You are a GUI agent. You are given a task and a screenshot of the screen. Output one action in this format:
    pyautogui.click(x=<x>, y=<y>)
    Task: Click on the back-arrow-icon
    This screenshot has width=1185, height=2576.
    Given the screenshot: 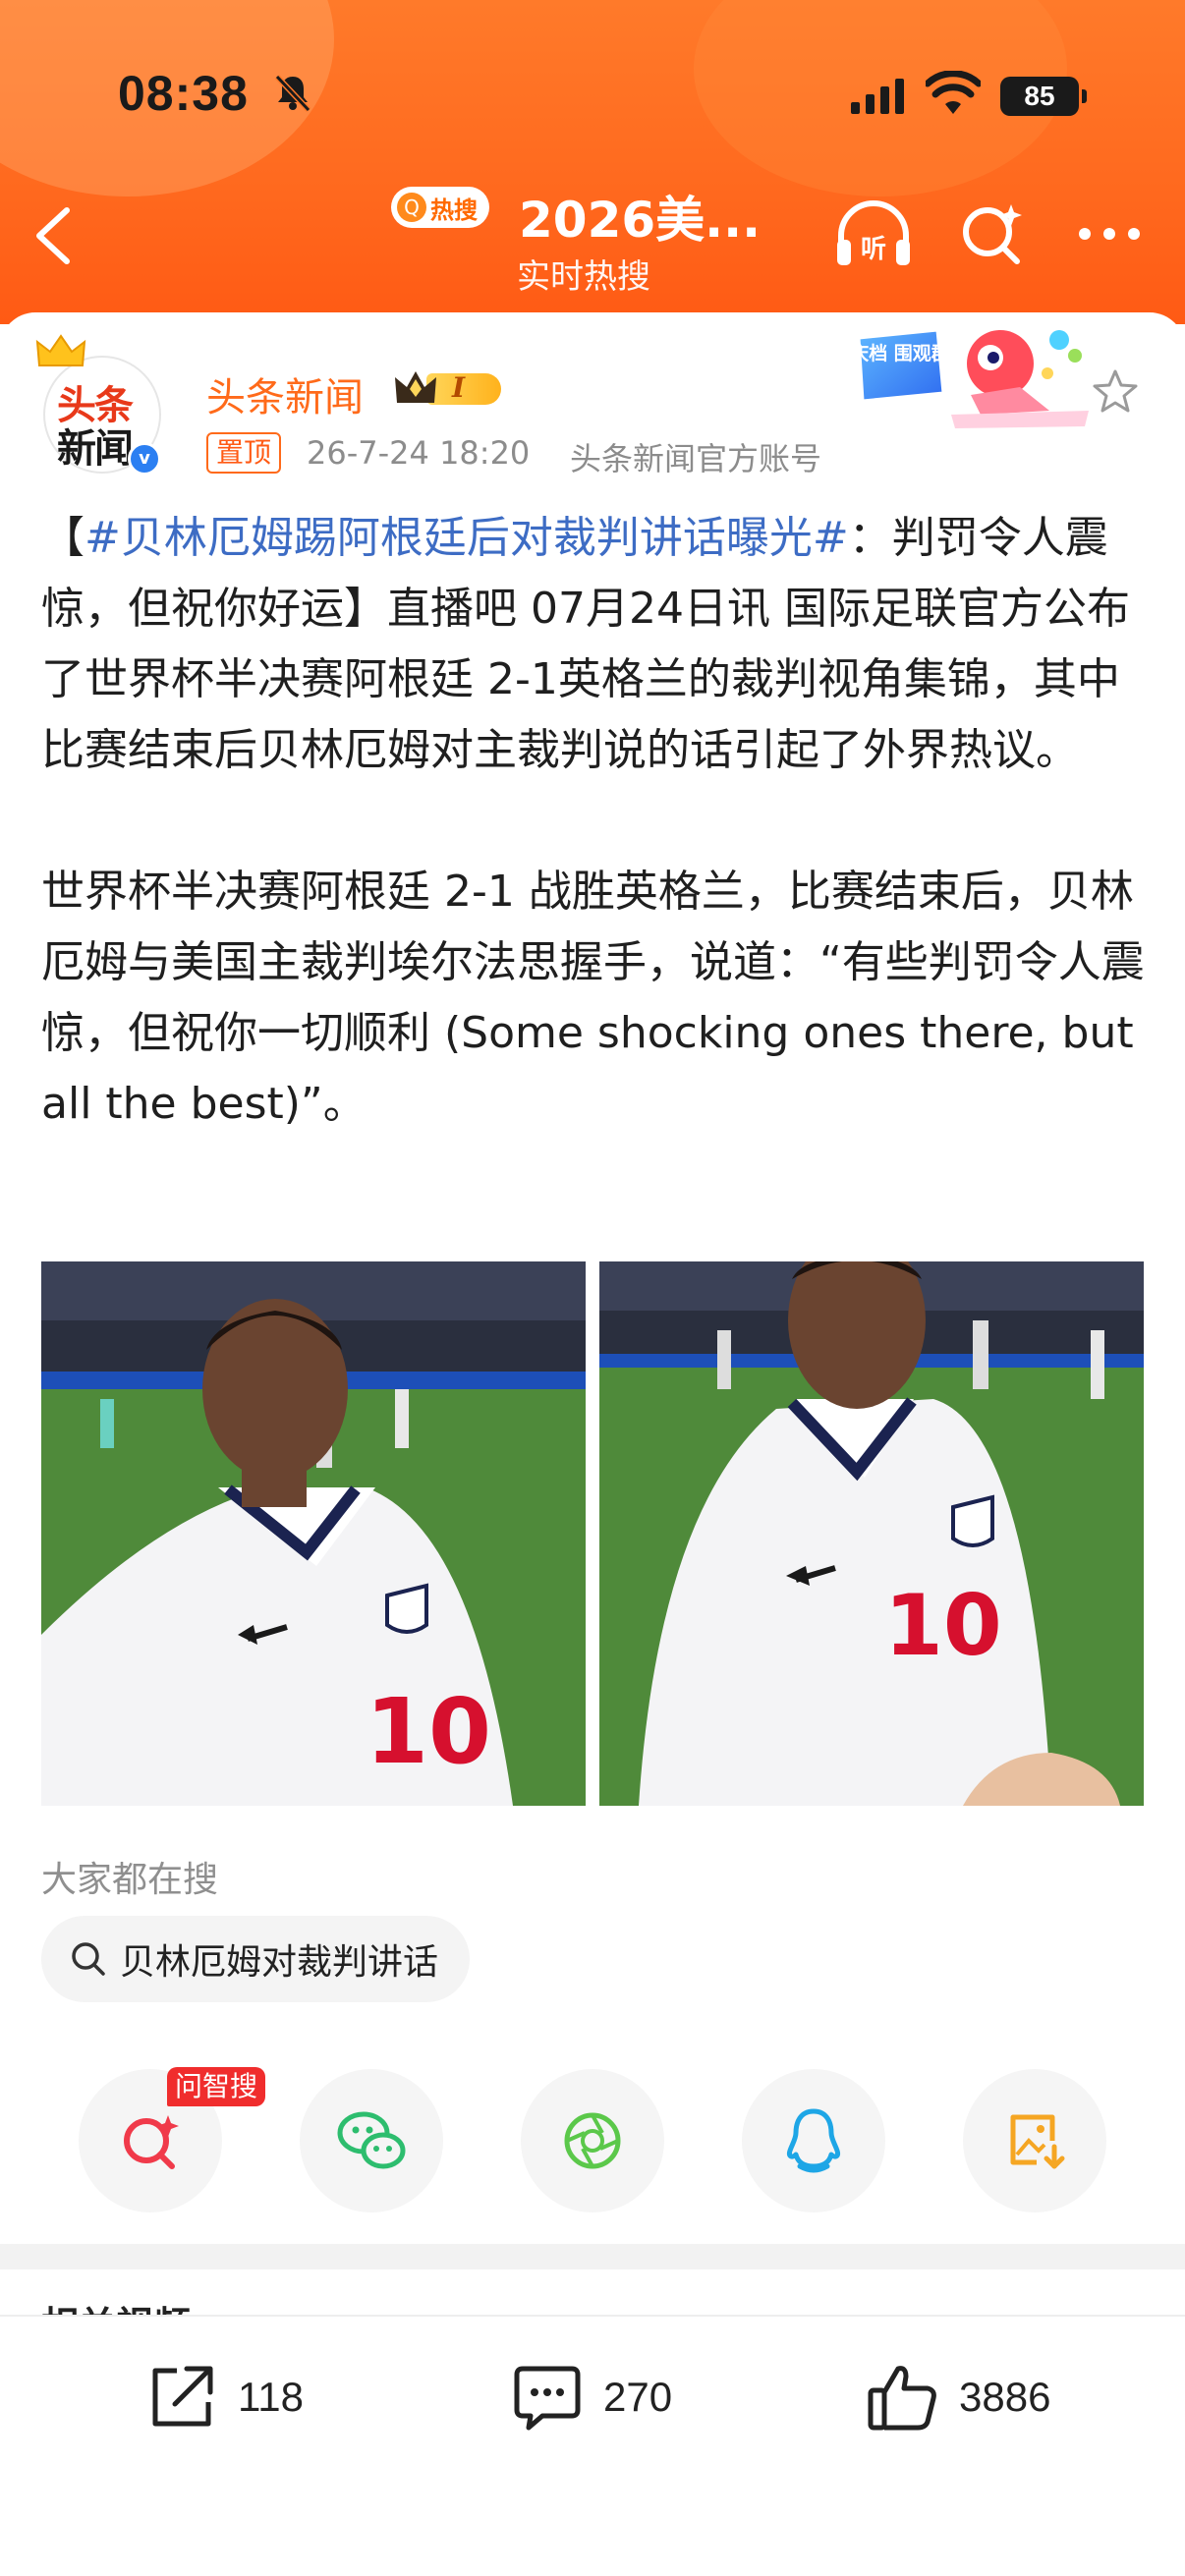 What is the action you would take?
    pyautogui.click(x=53, y=235)
    